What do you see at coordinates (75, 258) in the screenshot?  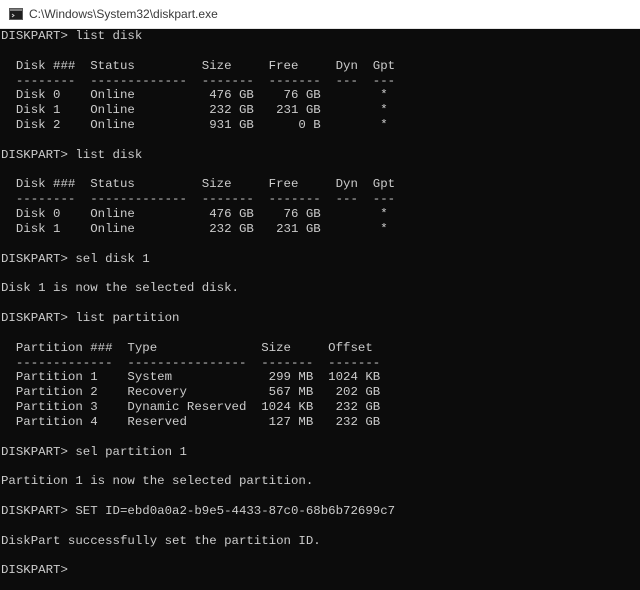 I see `console-line: DISKPART> sel disk 1` at bounding box center [75, 258].